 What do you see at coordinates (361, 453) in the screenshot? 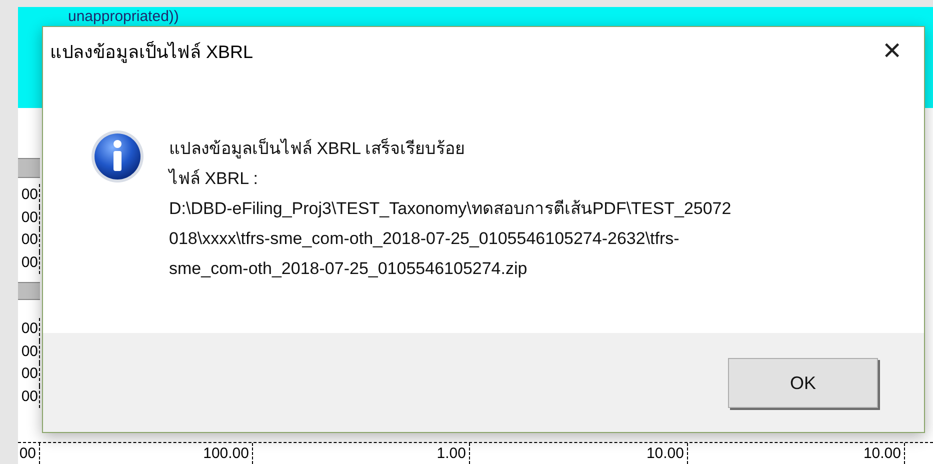
I see `table-cell: 1.00` at bounding box center [361, 453].